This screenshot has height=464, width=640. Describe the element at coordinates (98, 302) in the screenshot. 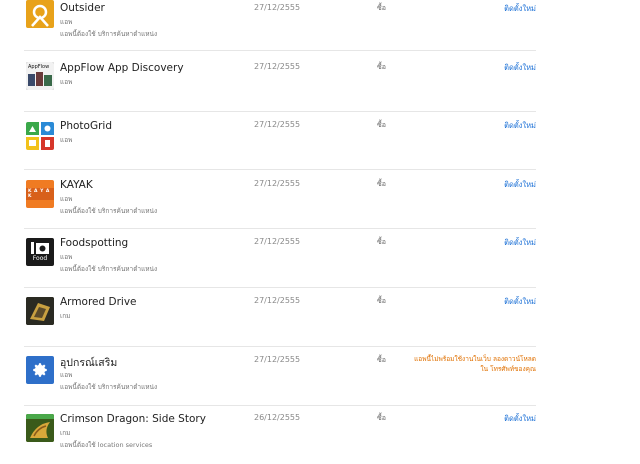

I see `app-title: Armored Drive` at that location.